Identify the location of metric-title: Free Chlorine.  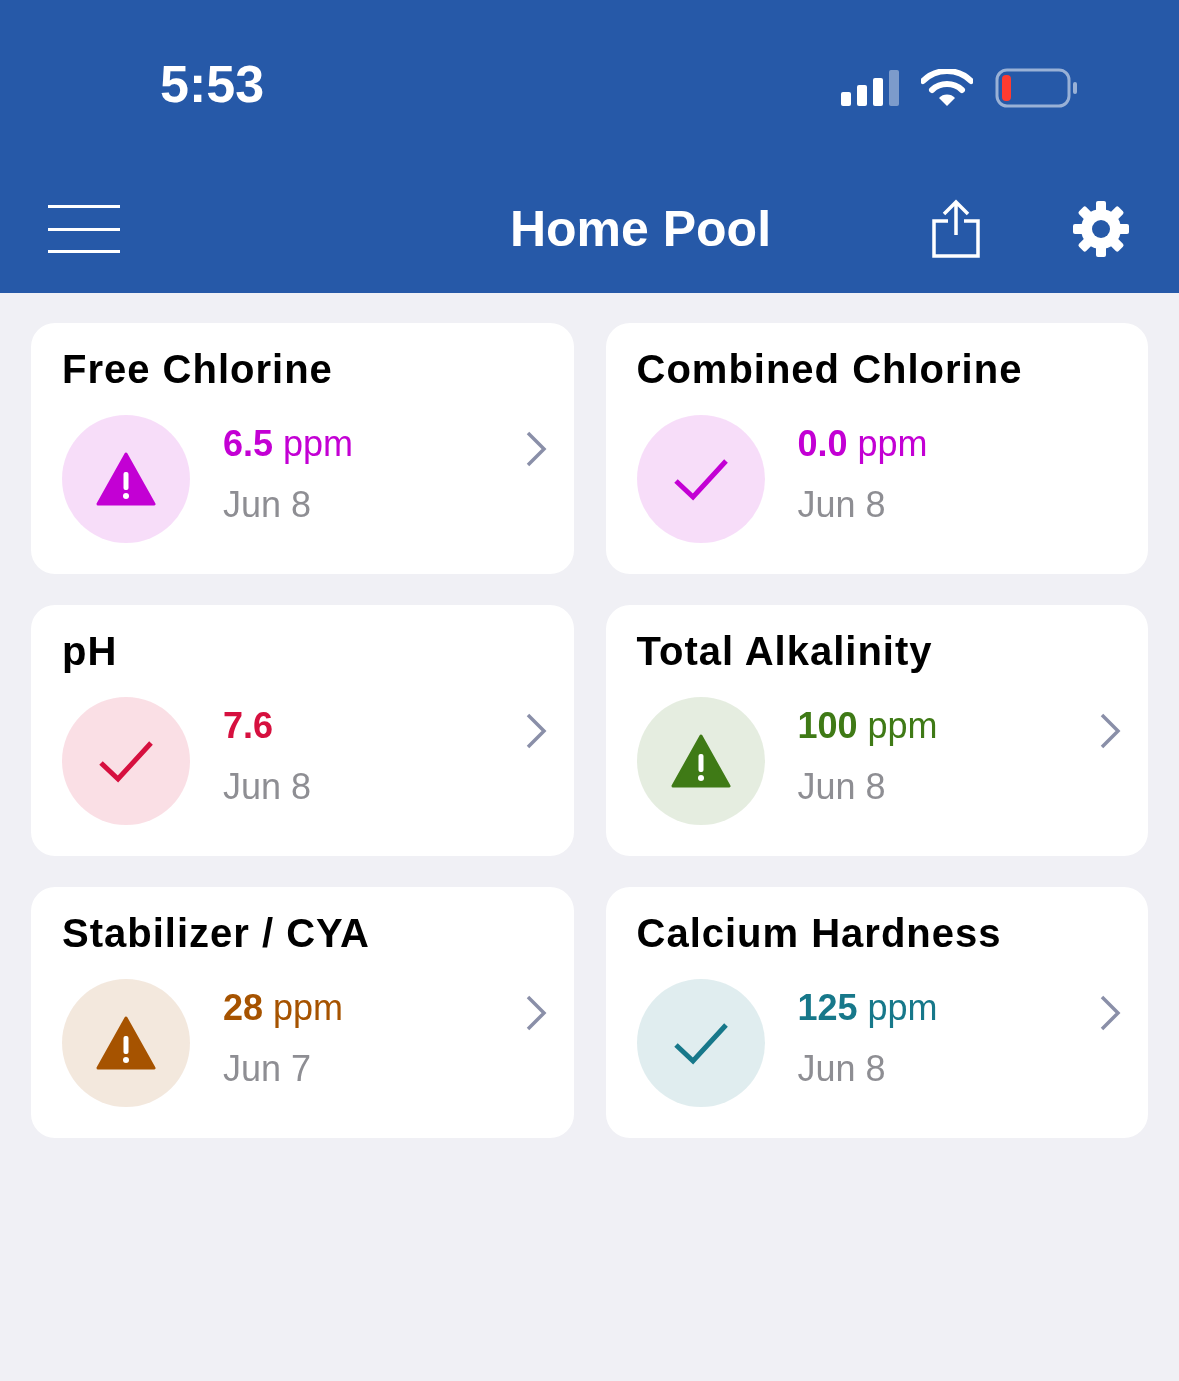
(198, 369).